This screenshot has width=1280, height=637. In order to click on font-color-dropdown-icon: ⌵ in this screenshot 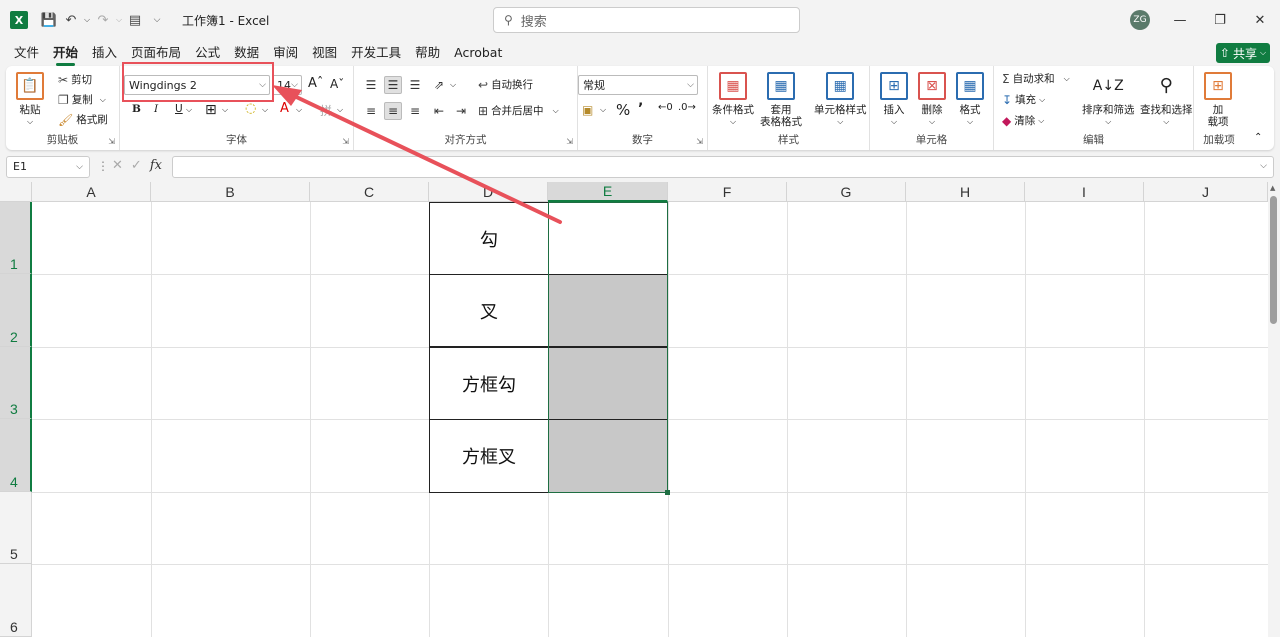, I will do `click(299, 110)`.